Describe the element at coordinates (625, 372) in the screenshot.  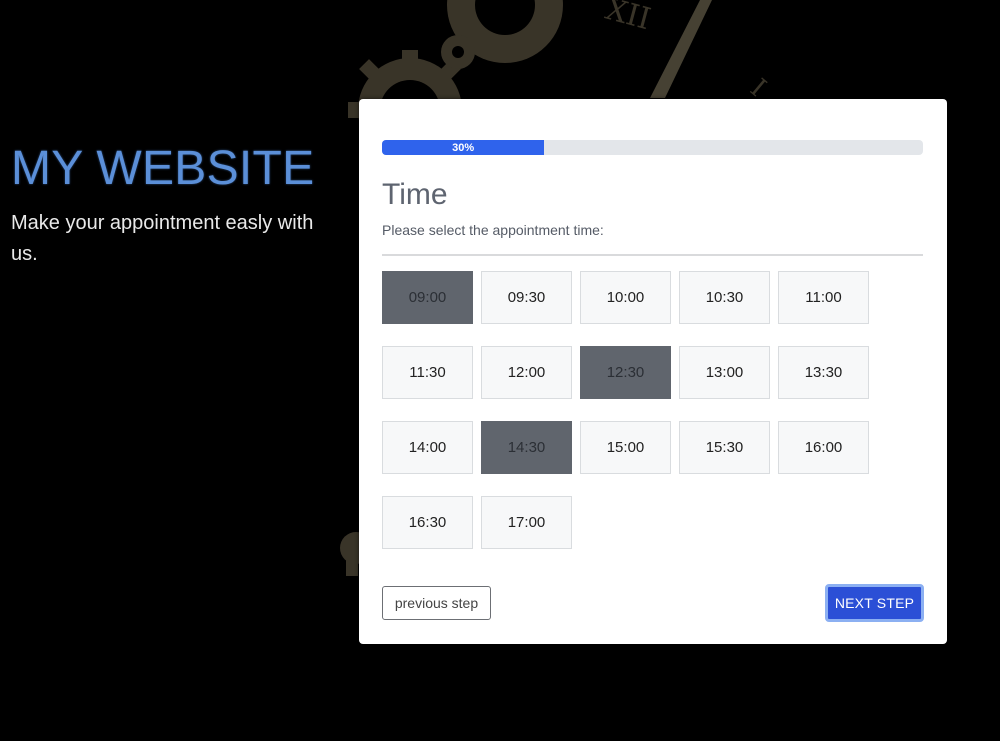
I see `time-slot: 12:30` at that location.